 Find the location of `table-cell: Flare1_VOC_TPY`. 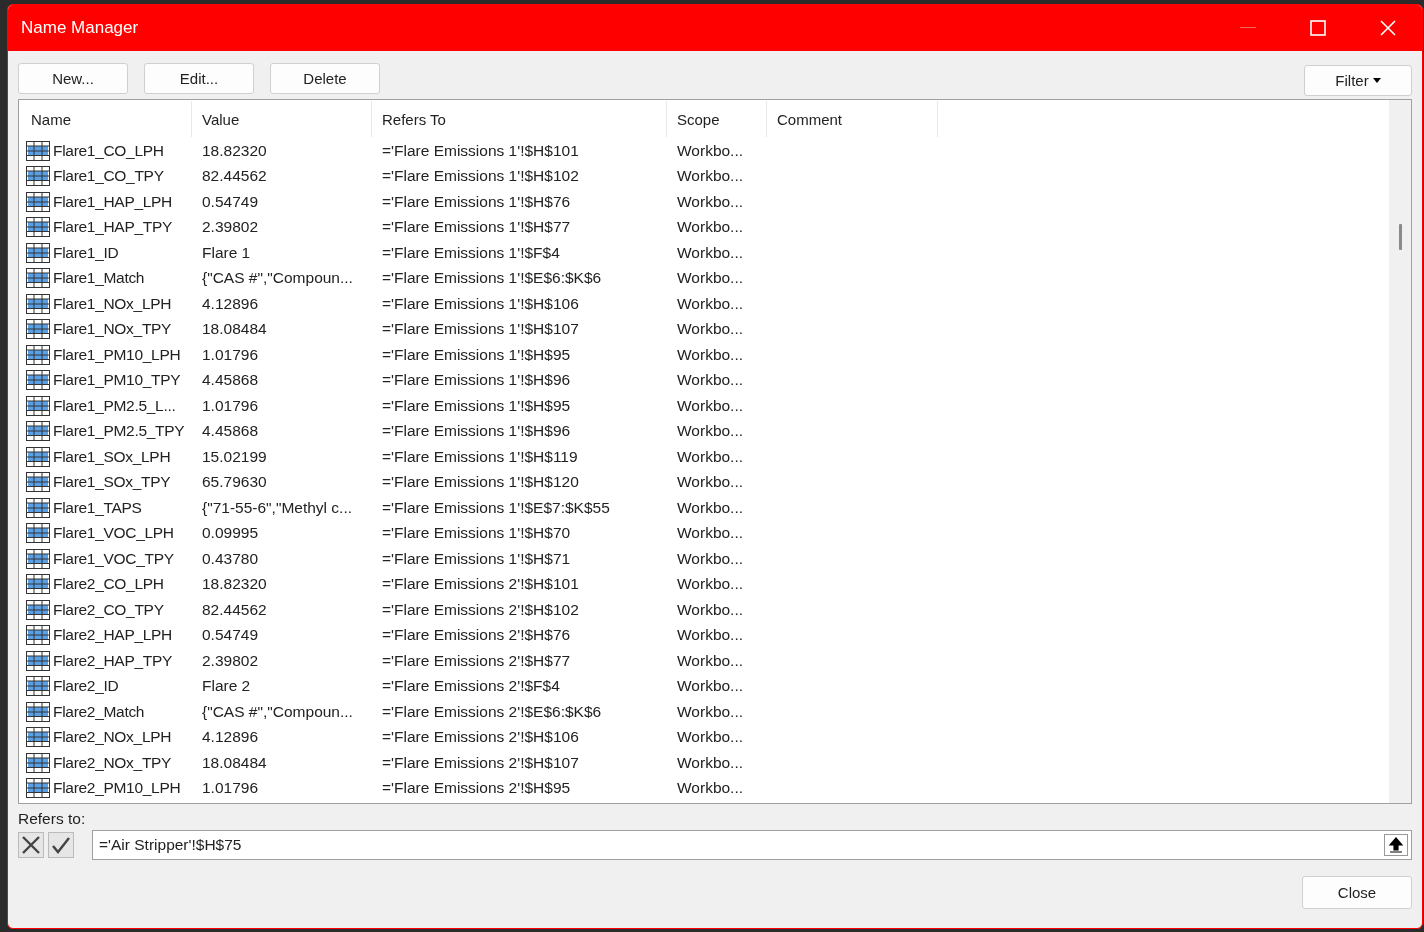

table-cell: Flare1_VOC_TPY is located at coordinates (113, 558).